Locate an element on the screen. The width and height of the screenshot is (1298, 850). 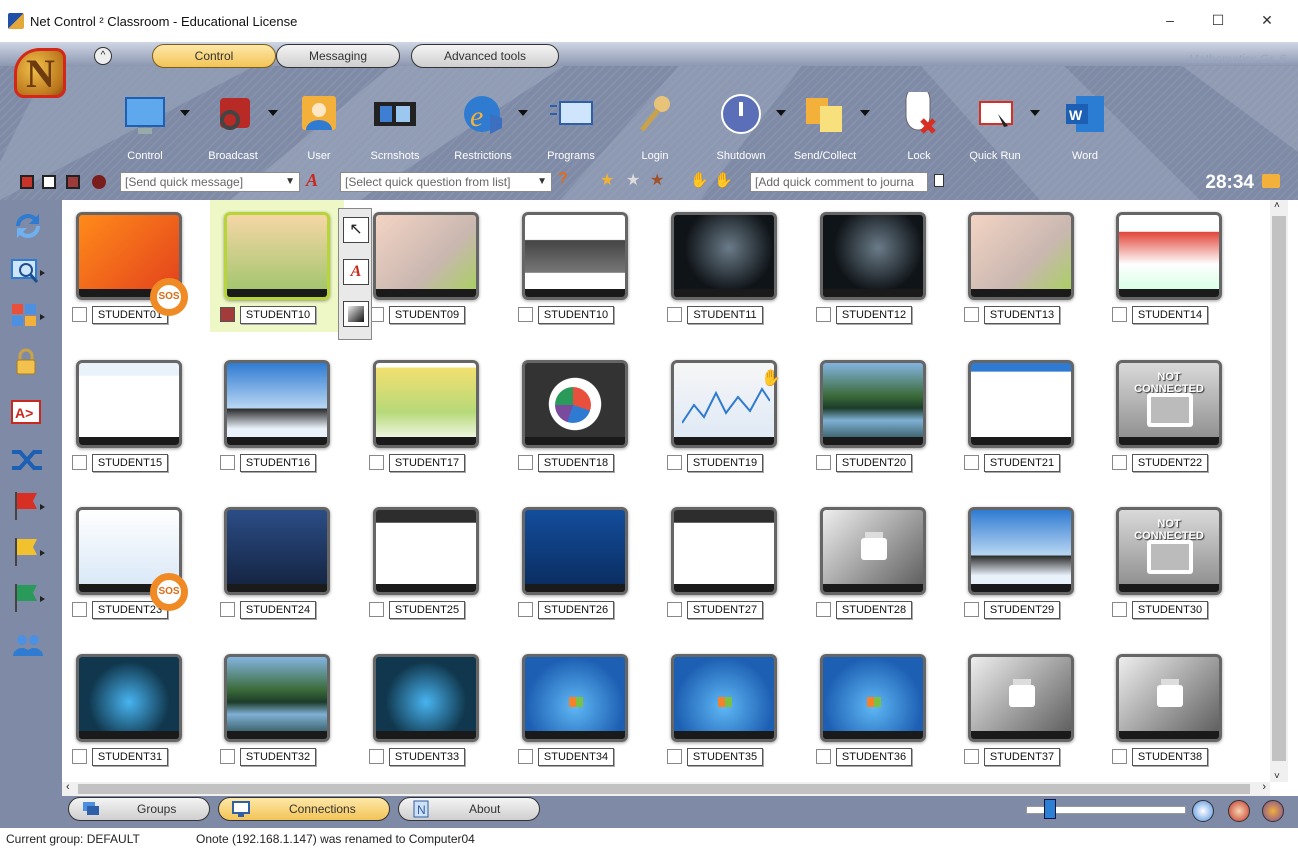
student-tile: NOT CONNECTED STUDENT22 is located at coordinates (1169, 414).